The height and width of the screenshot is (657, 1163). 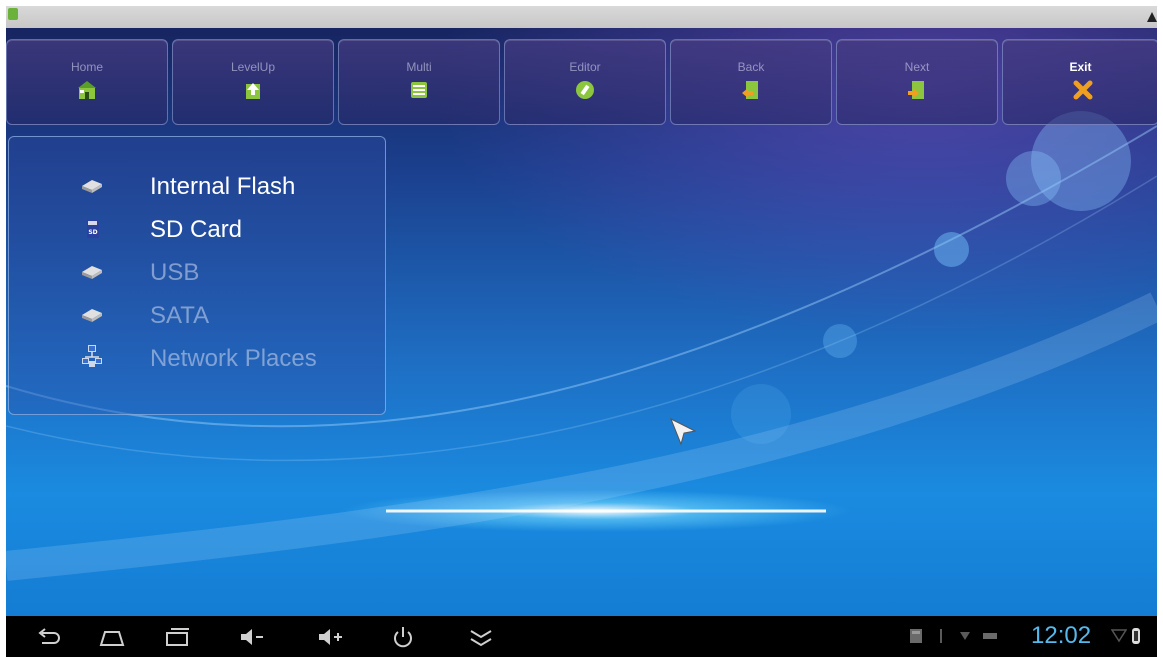 What do you see at coordinates (917, 67) in the screenshot?
I see `next-button-label: Next` at bounding box center [917, 67].